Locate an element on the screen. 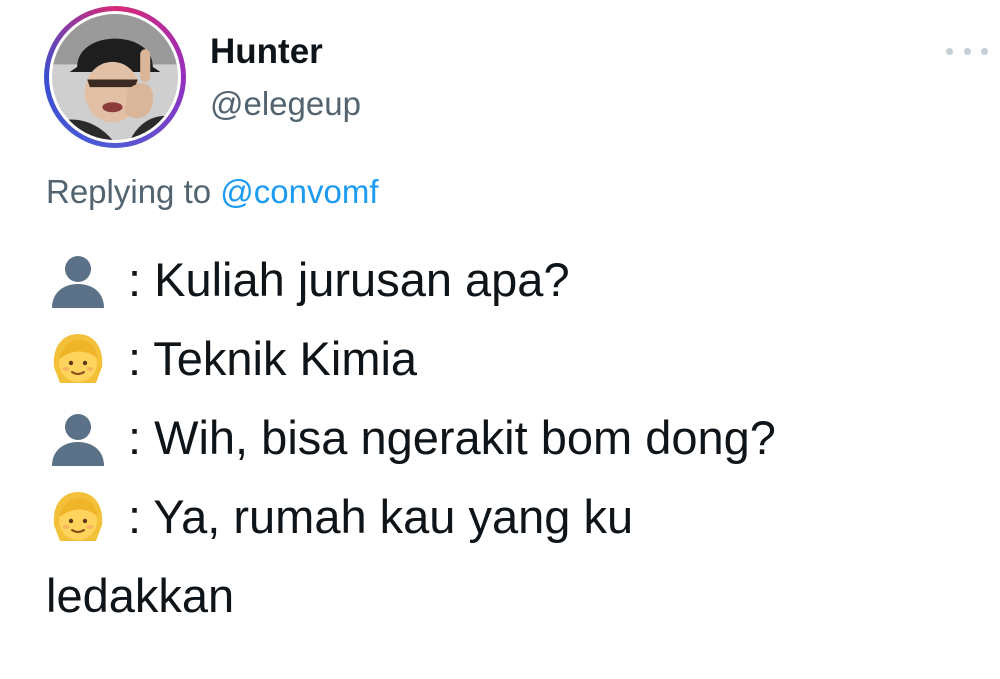  author-display-name: Hunter is located at coordinates (266, 52).